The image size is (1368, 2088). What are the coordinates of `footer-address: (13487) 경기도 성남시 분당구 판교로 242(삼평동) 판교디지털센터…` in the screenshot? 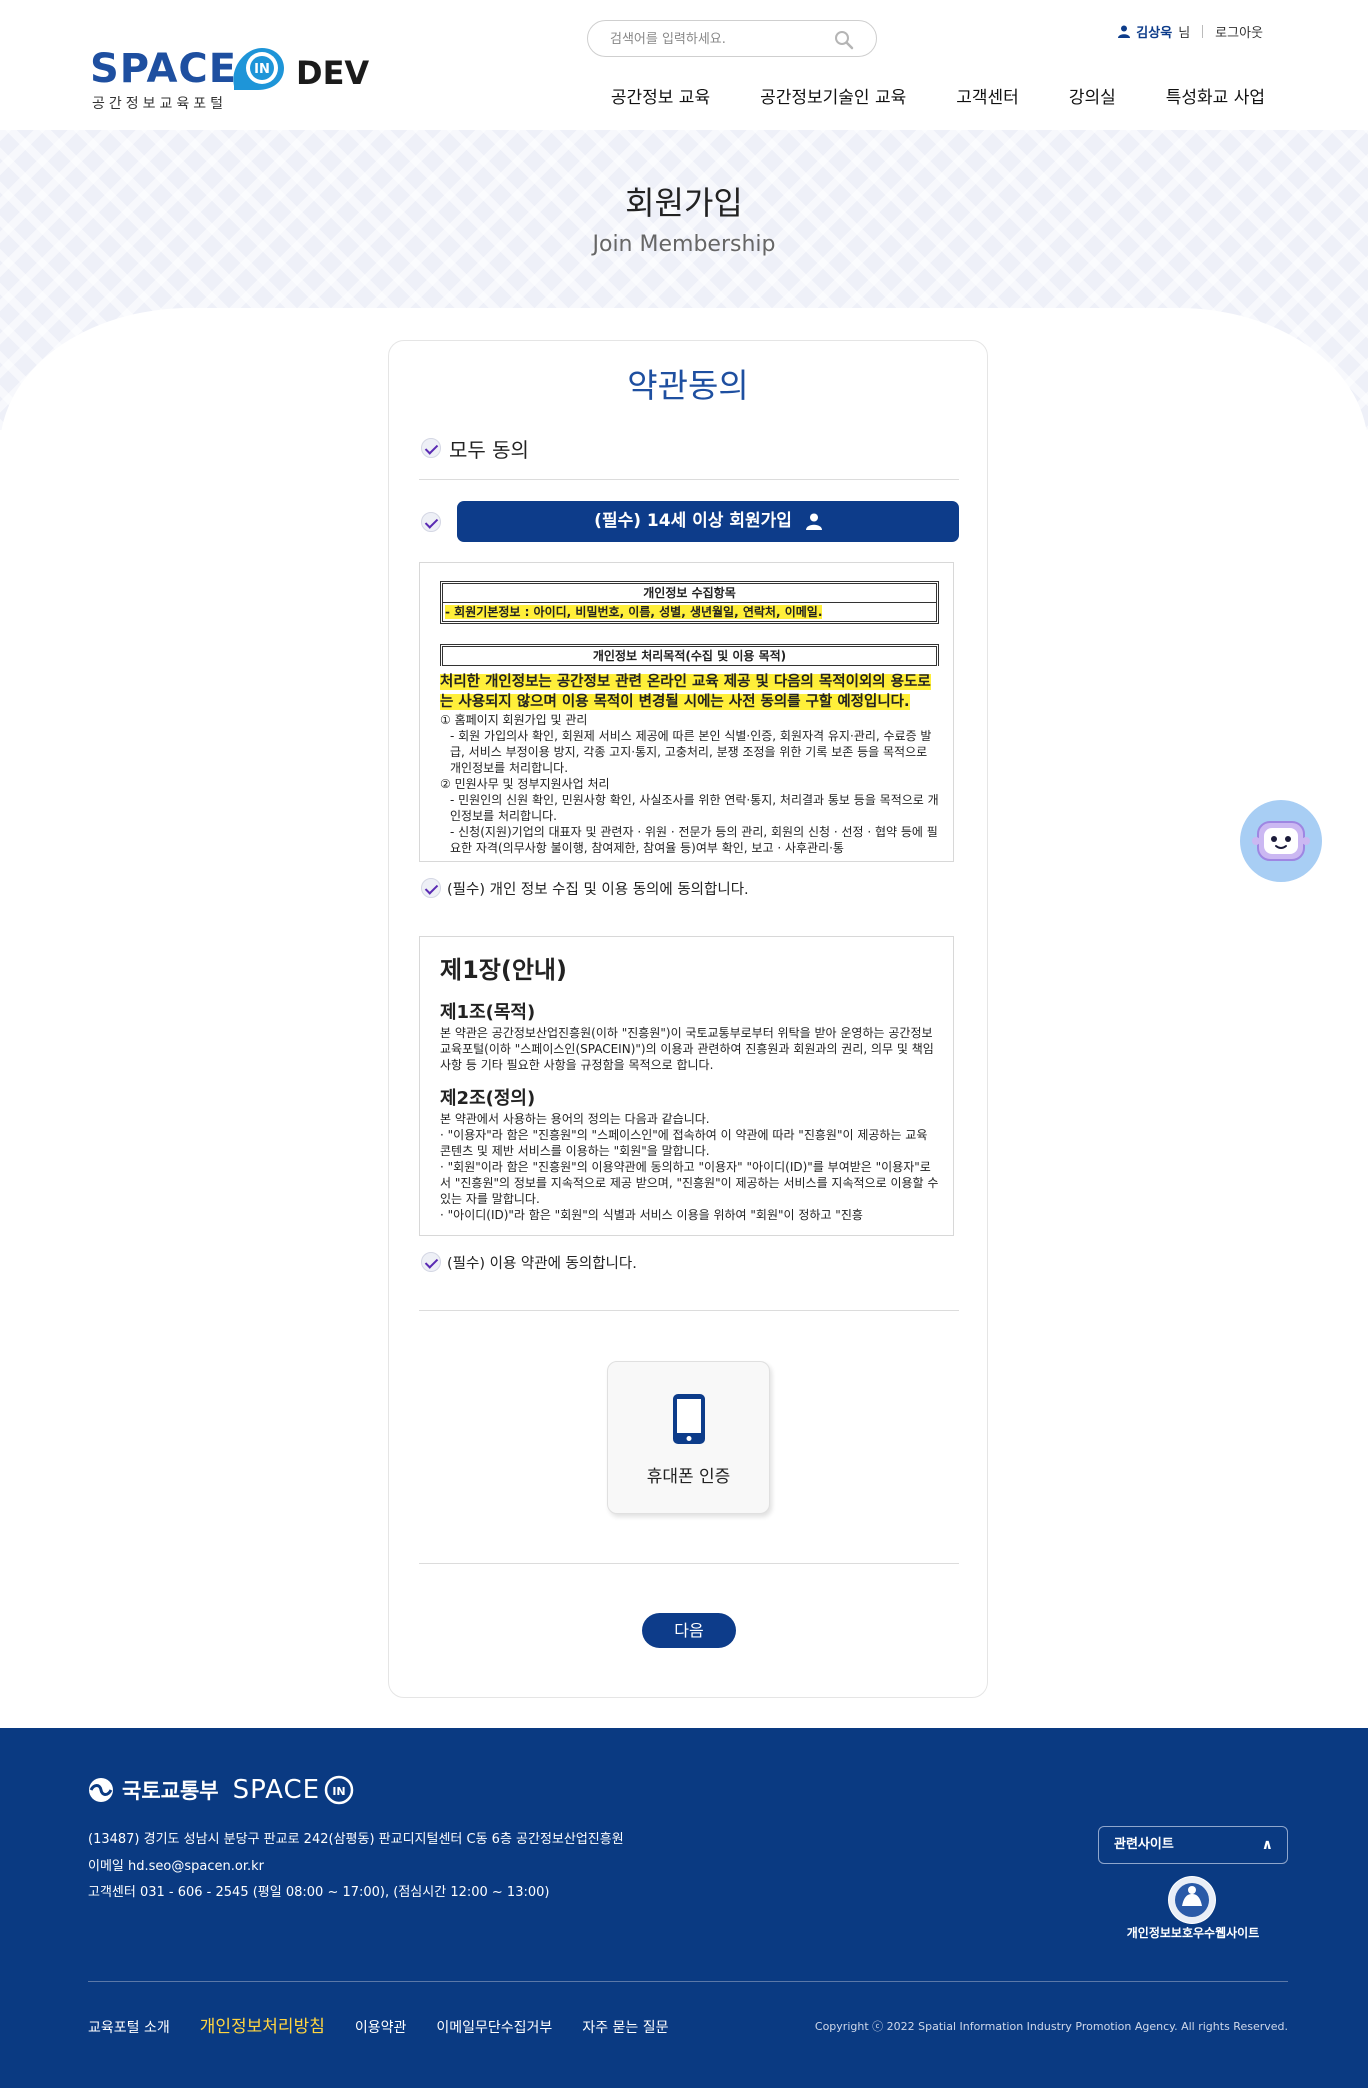 It's located at (356, 1839).